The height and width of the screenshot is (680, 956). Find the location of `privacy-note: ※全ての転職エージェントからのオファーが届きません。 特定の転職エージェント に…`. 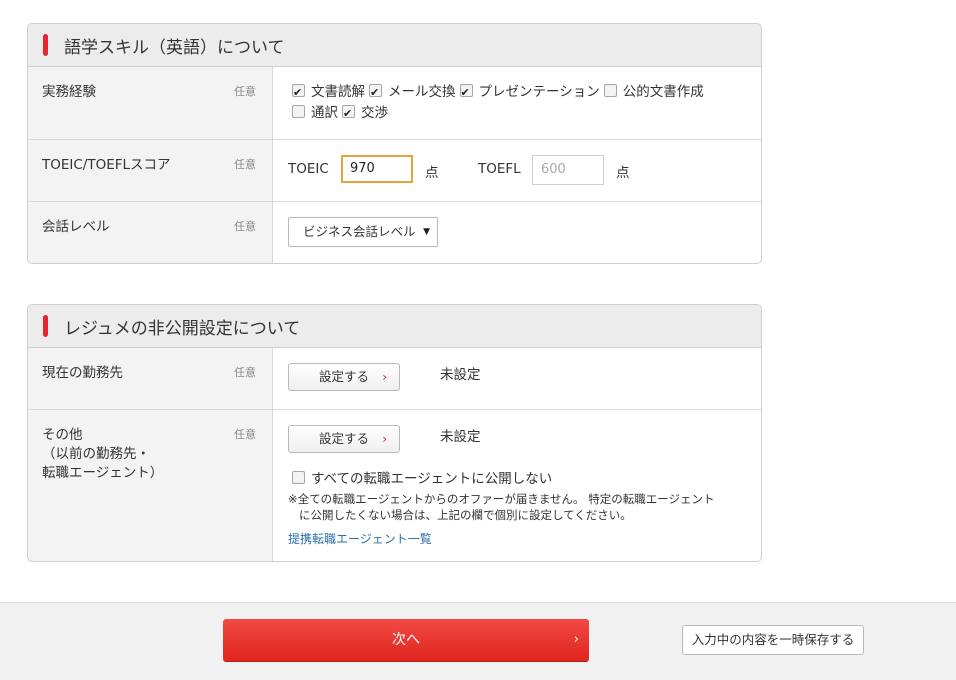

privacy-note: ※全ての転職エージェントからのオファーが届きません。 特定の転職エージェント に… is located at coordinates (501, 507).